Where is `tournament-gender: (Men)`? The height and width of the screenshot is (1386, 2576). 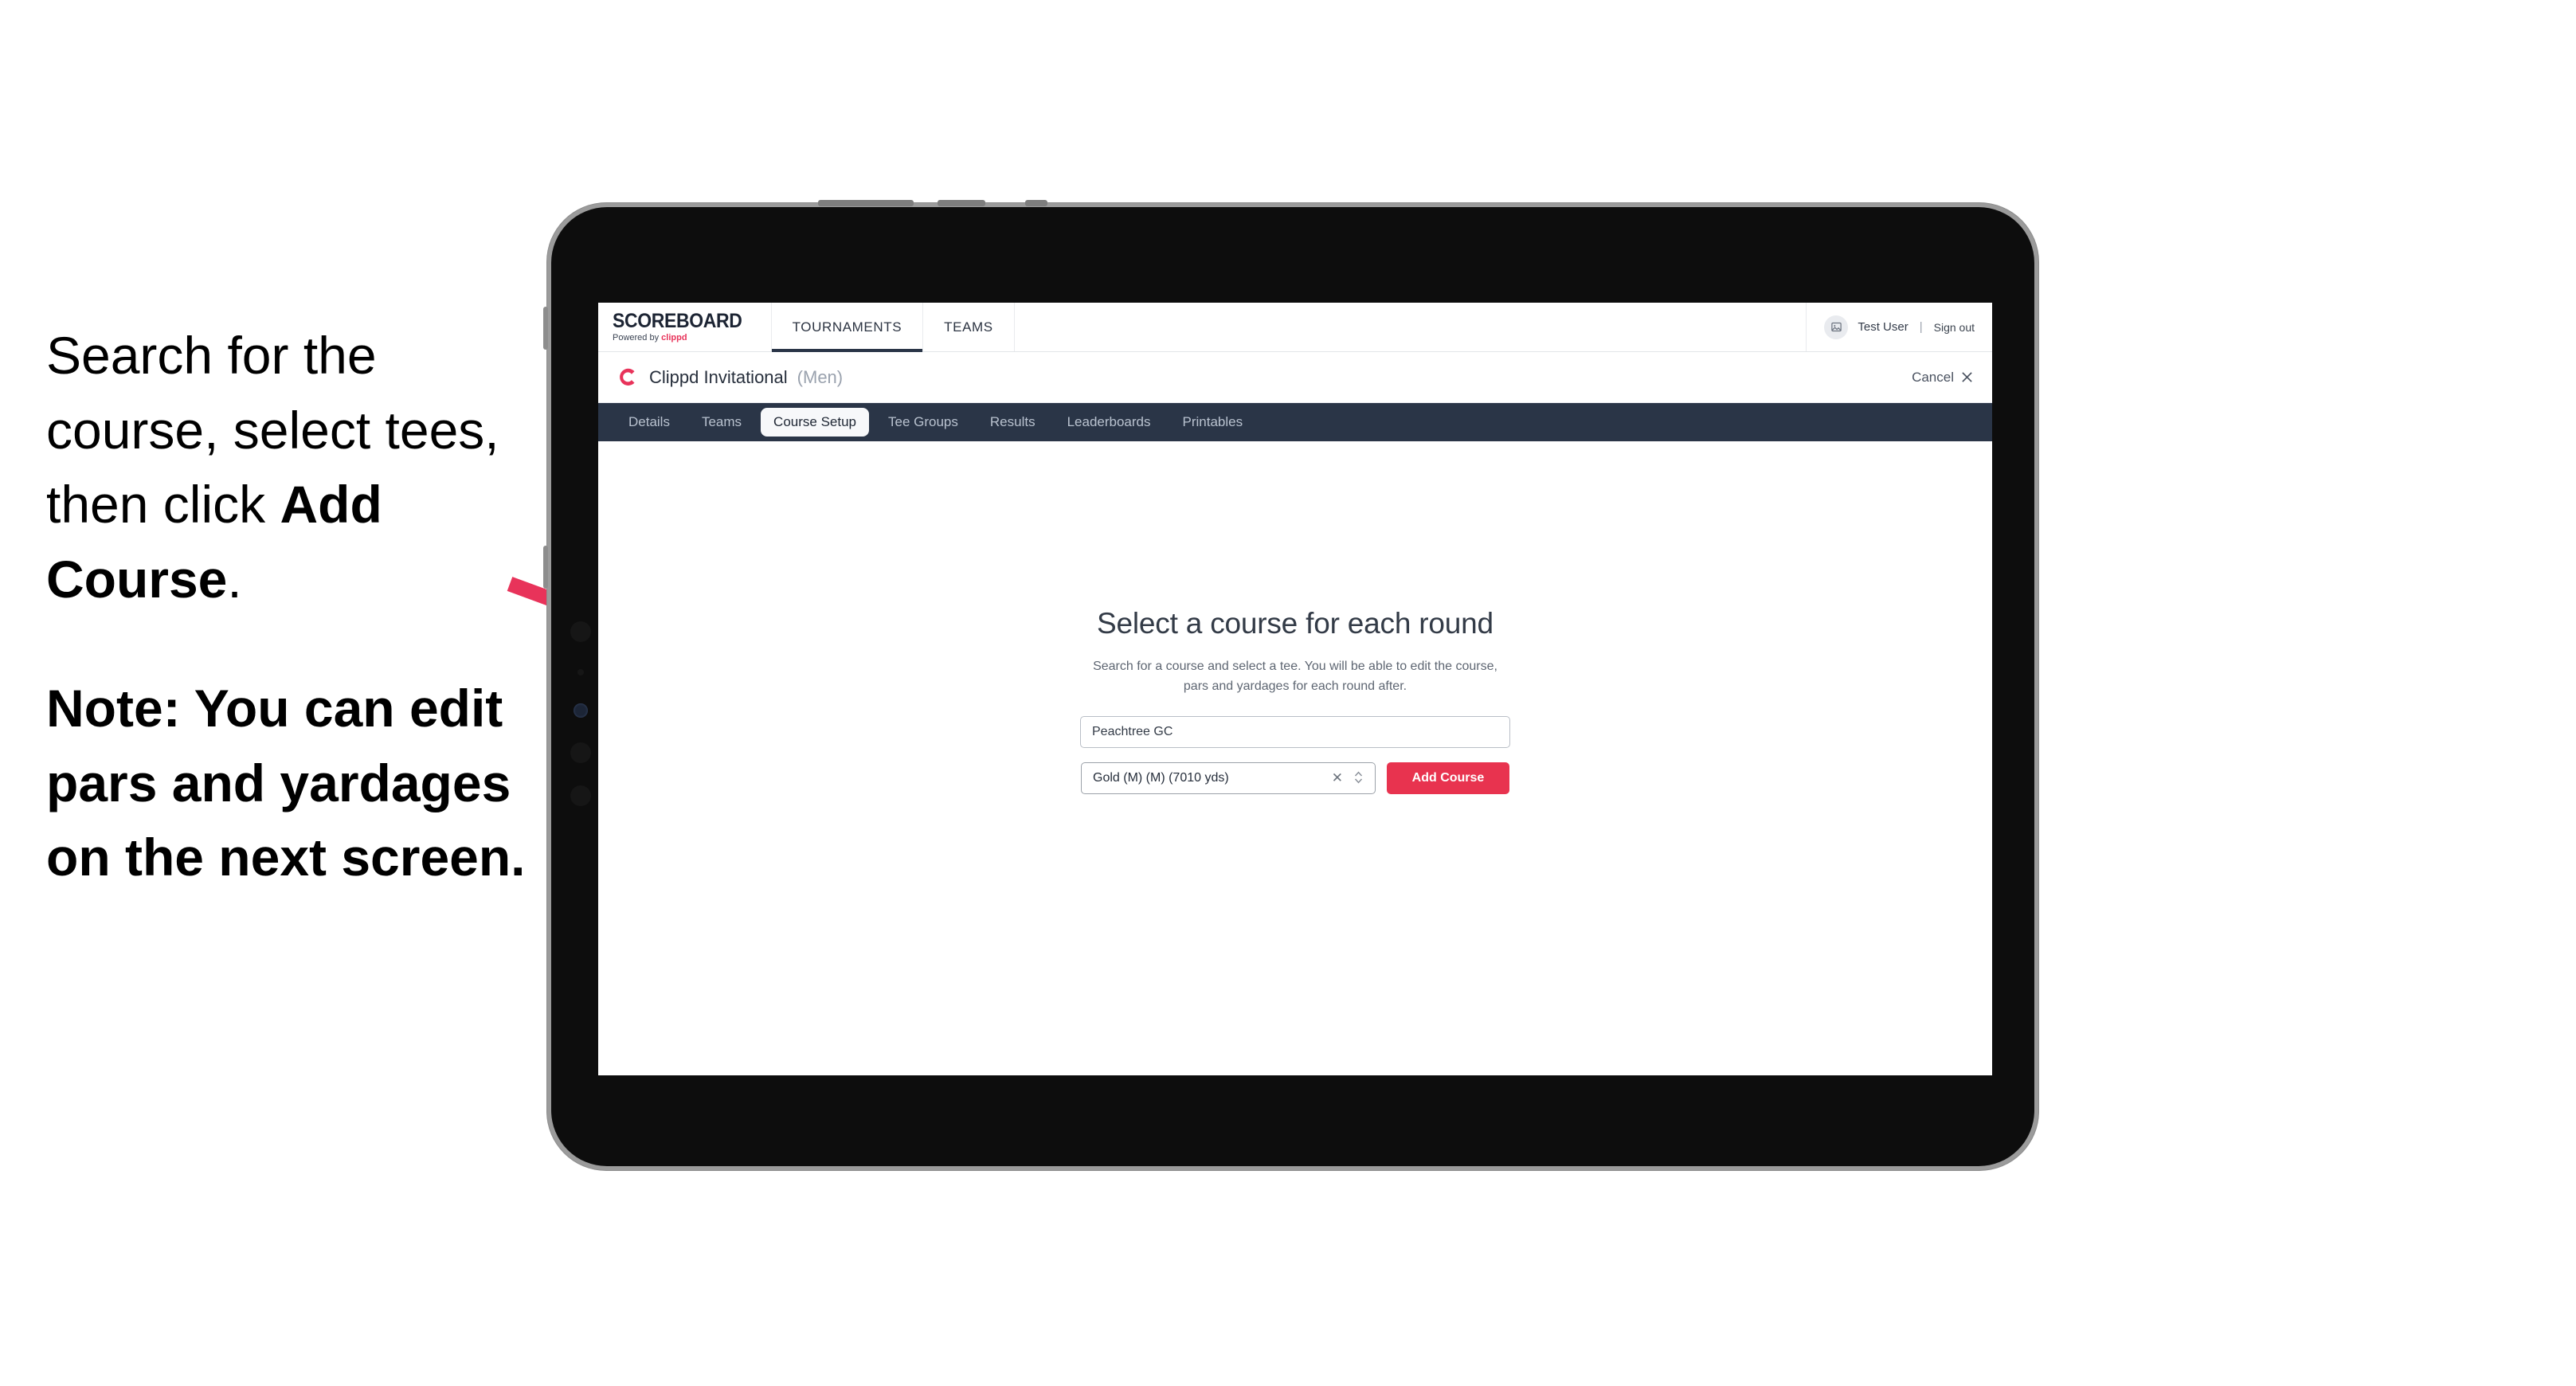 tournament-gender: (Men) is located at coordinates (820, 376).